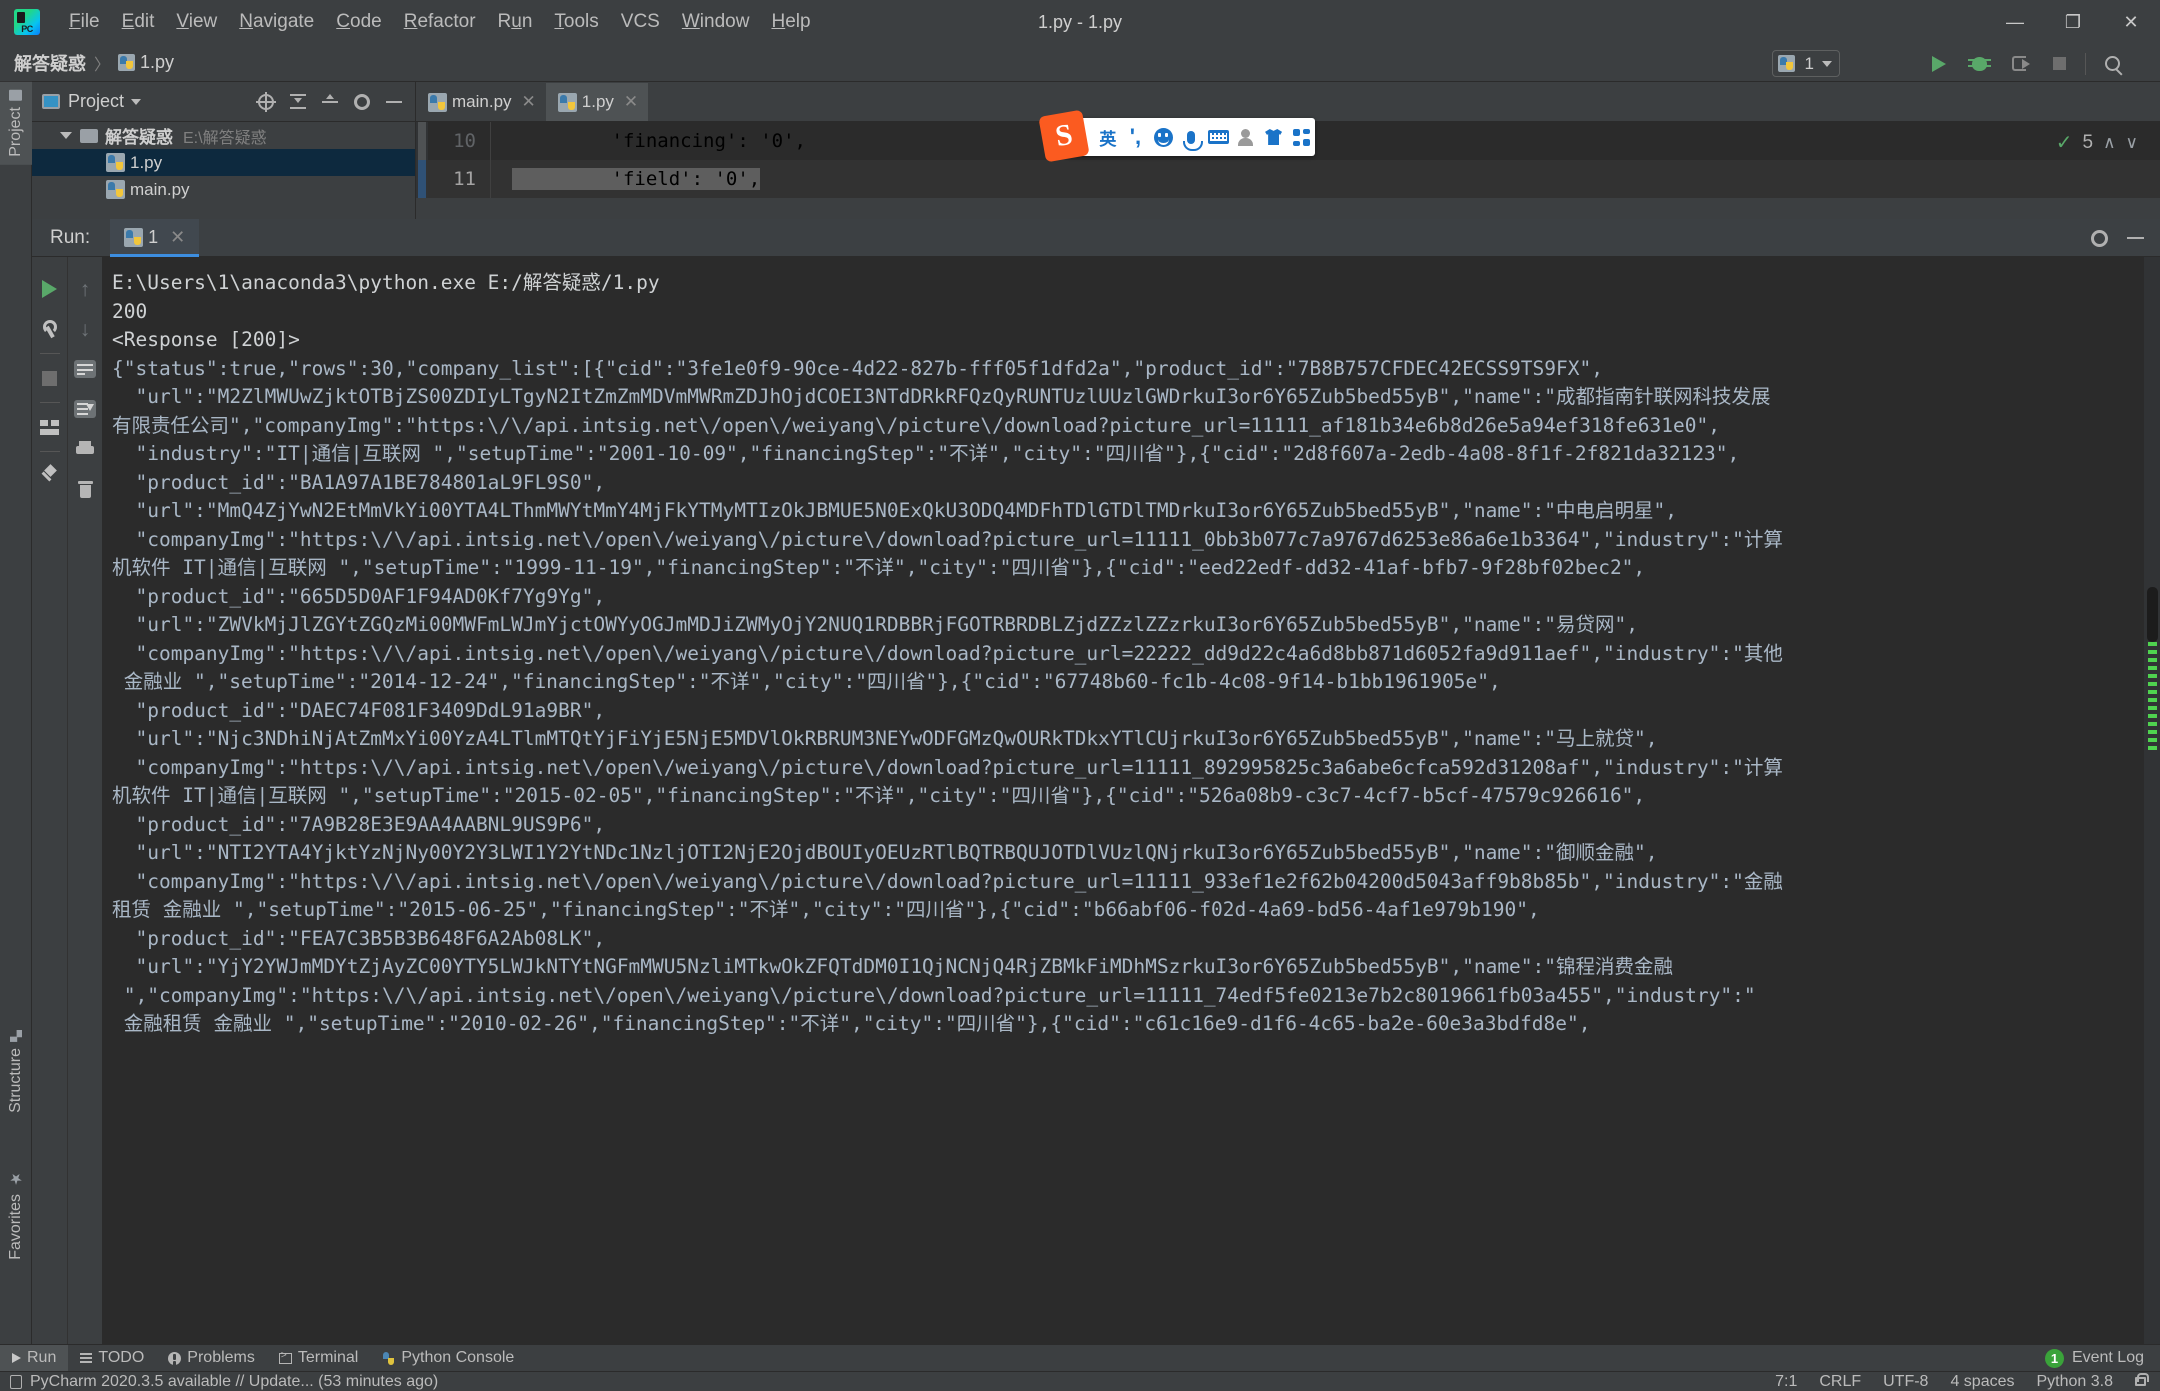  Describe the element at coordinates (2075, 1382) in the screenshot. I see `python-interpreter: Python 3.8` at that location.